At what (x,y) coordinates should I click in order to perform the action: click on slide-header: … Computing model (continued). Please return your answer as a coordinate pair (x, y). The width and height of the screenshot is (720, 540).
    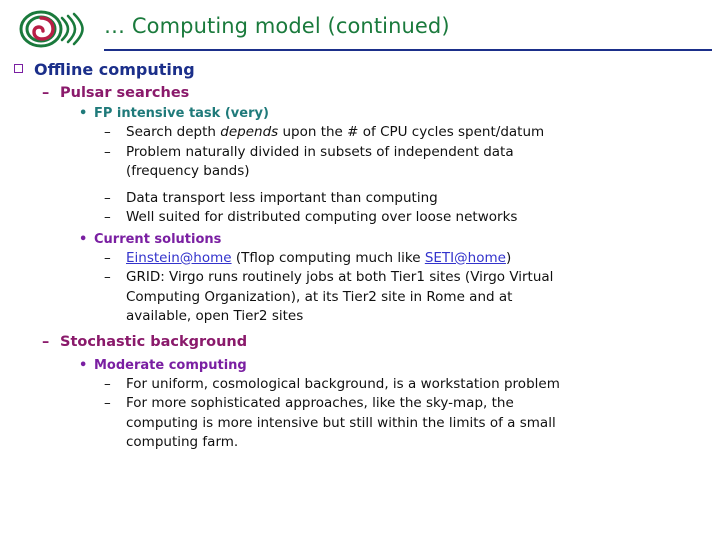
    Looking at the image, I should click on (360, 28).